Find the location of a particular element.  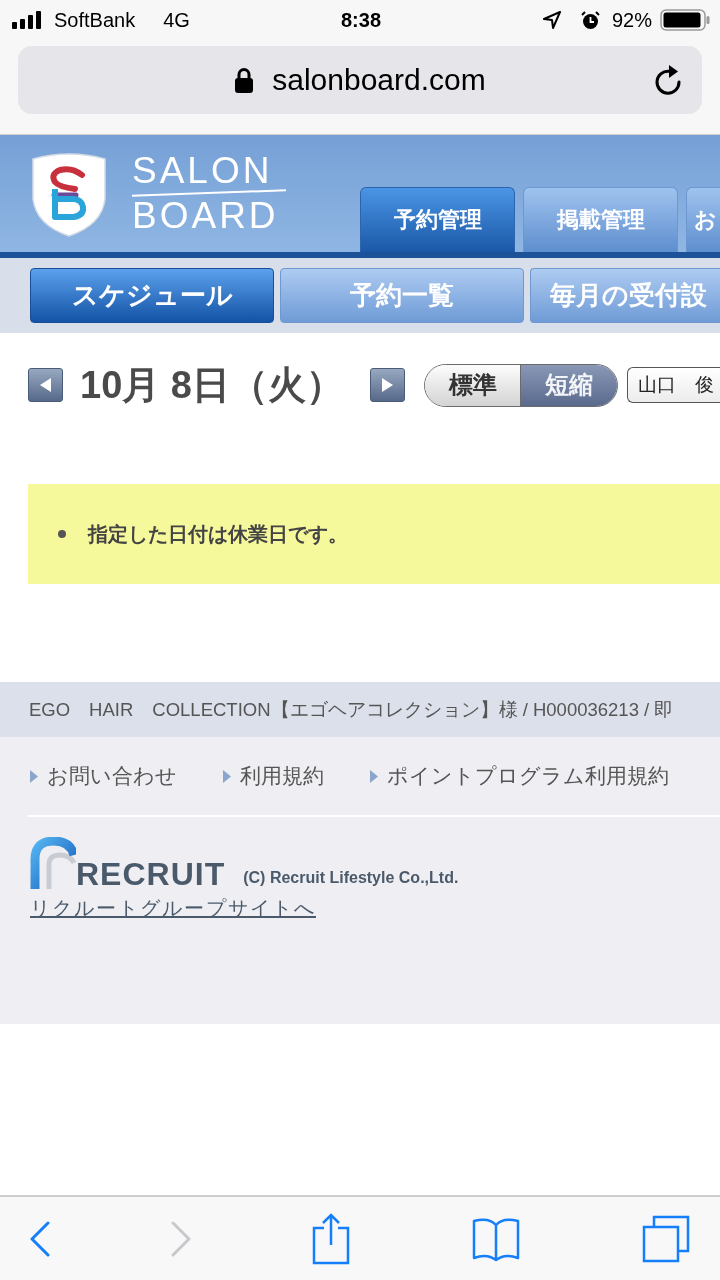

open-book-icon is located at coordinates (496, 1238).